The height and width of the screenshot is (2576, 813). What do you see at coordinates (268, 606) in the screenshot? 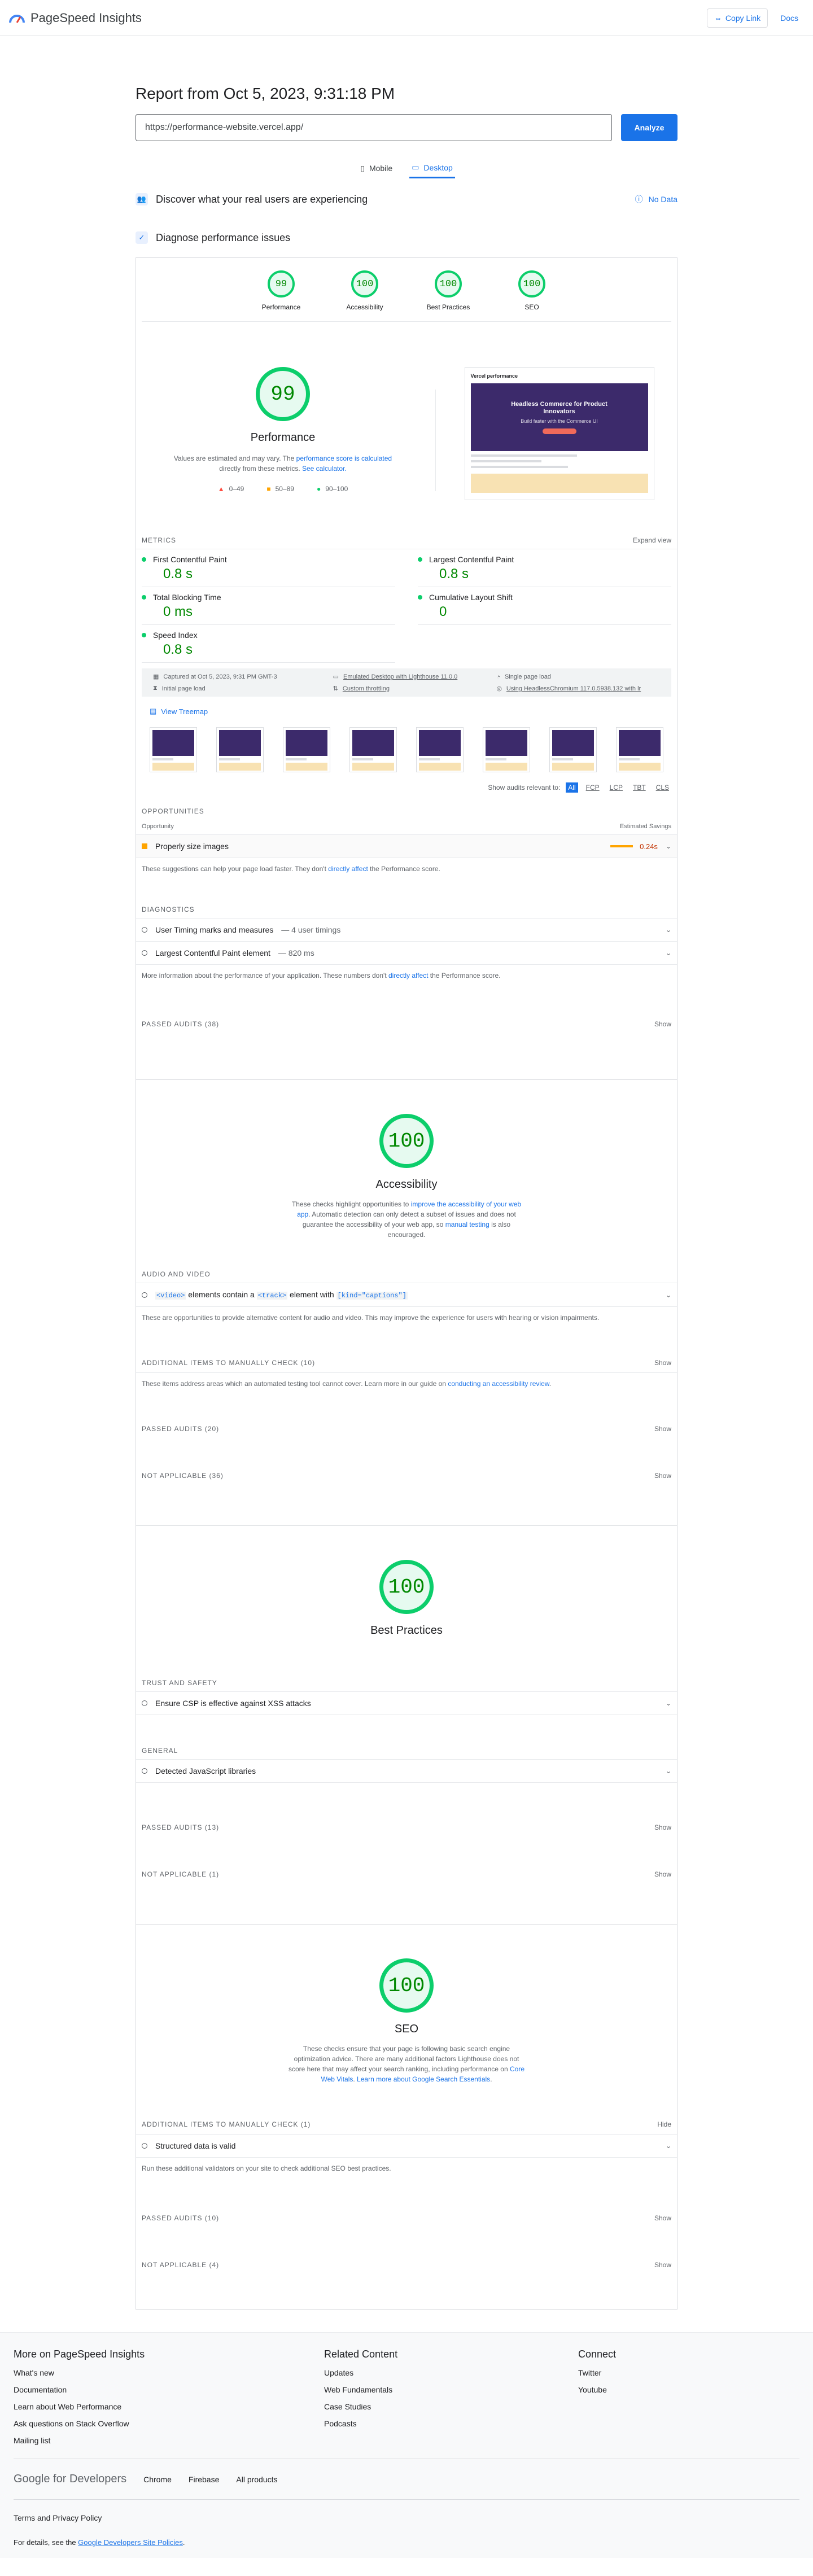
I see `metric-tbt: Total Blocking Time 0 ms` at bounding box center [268, 606].